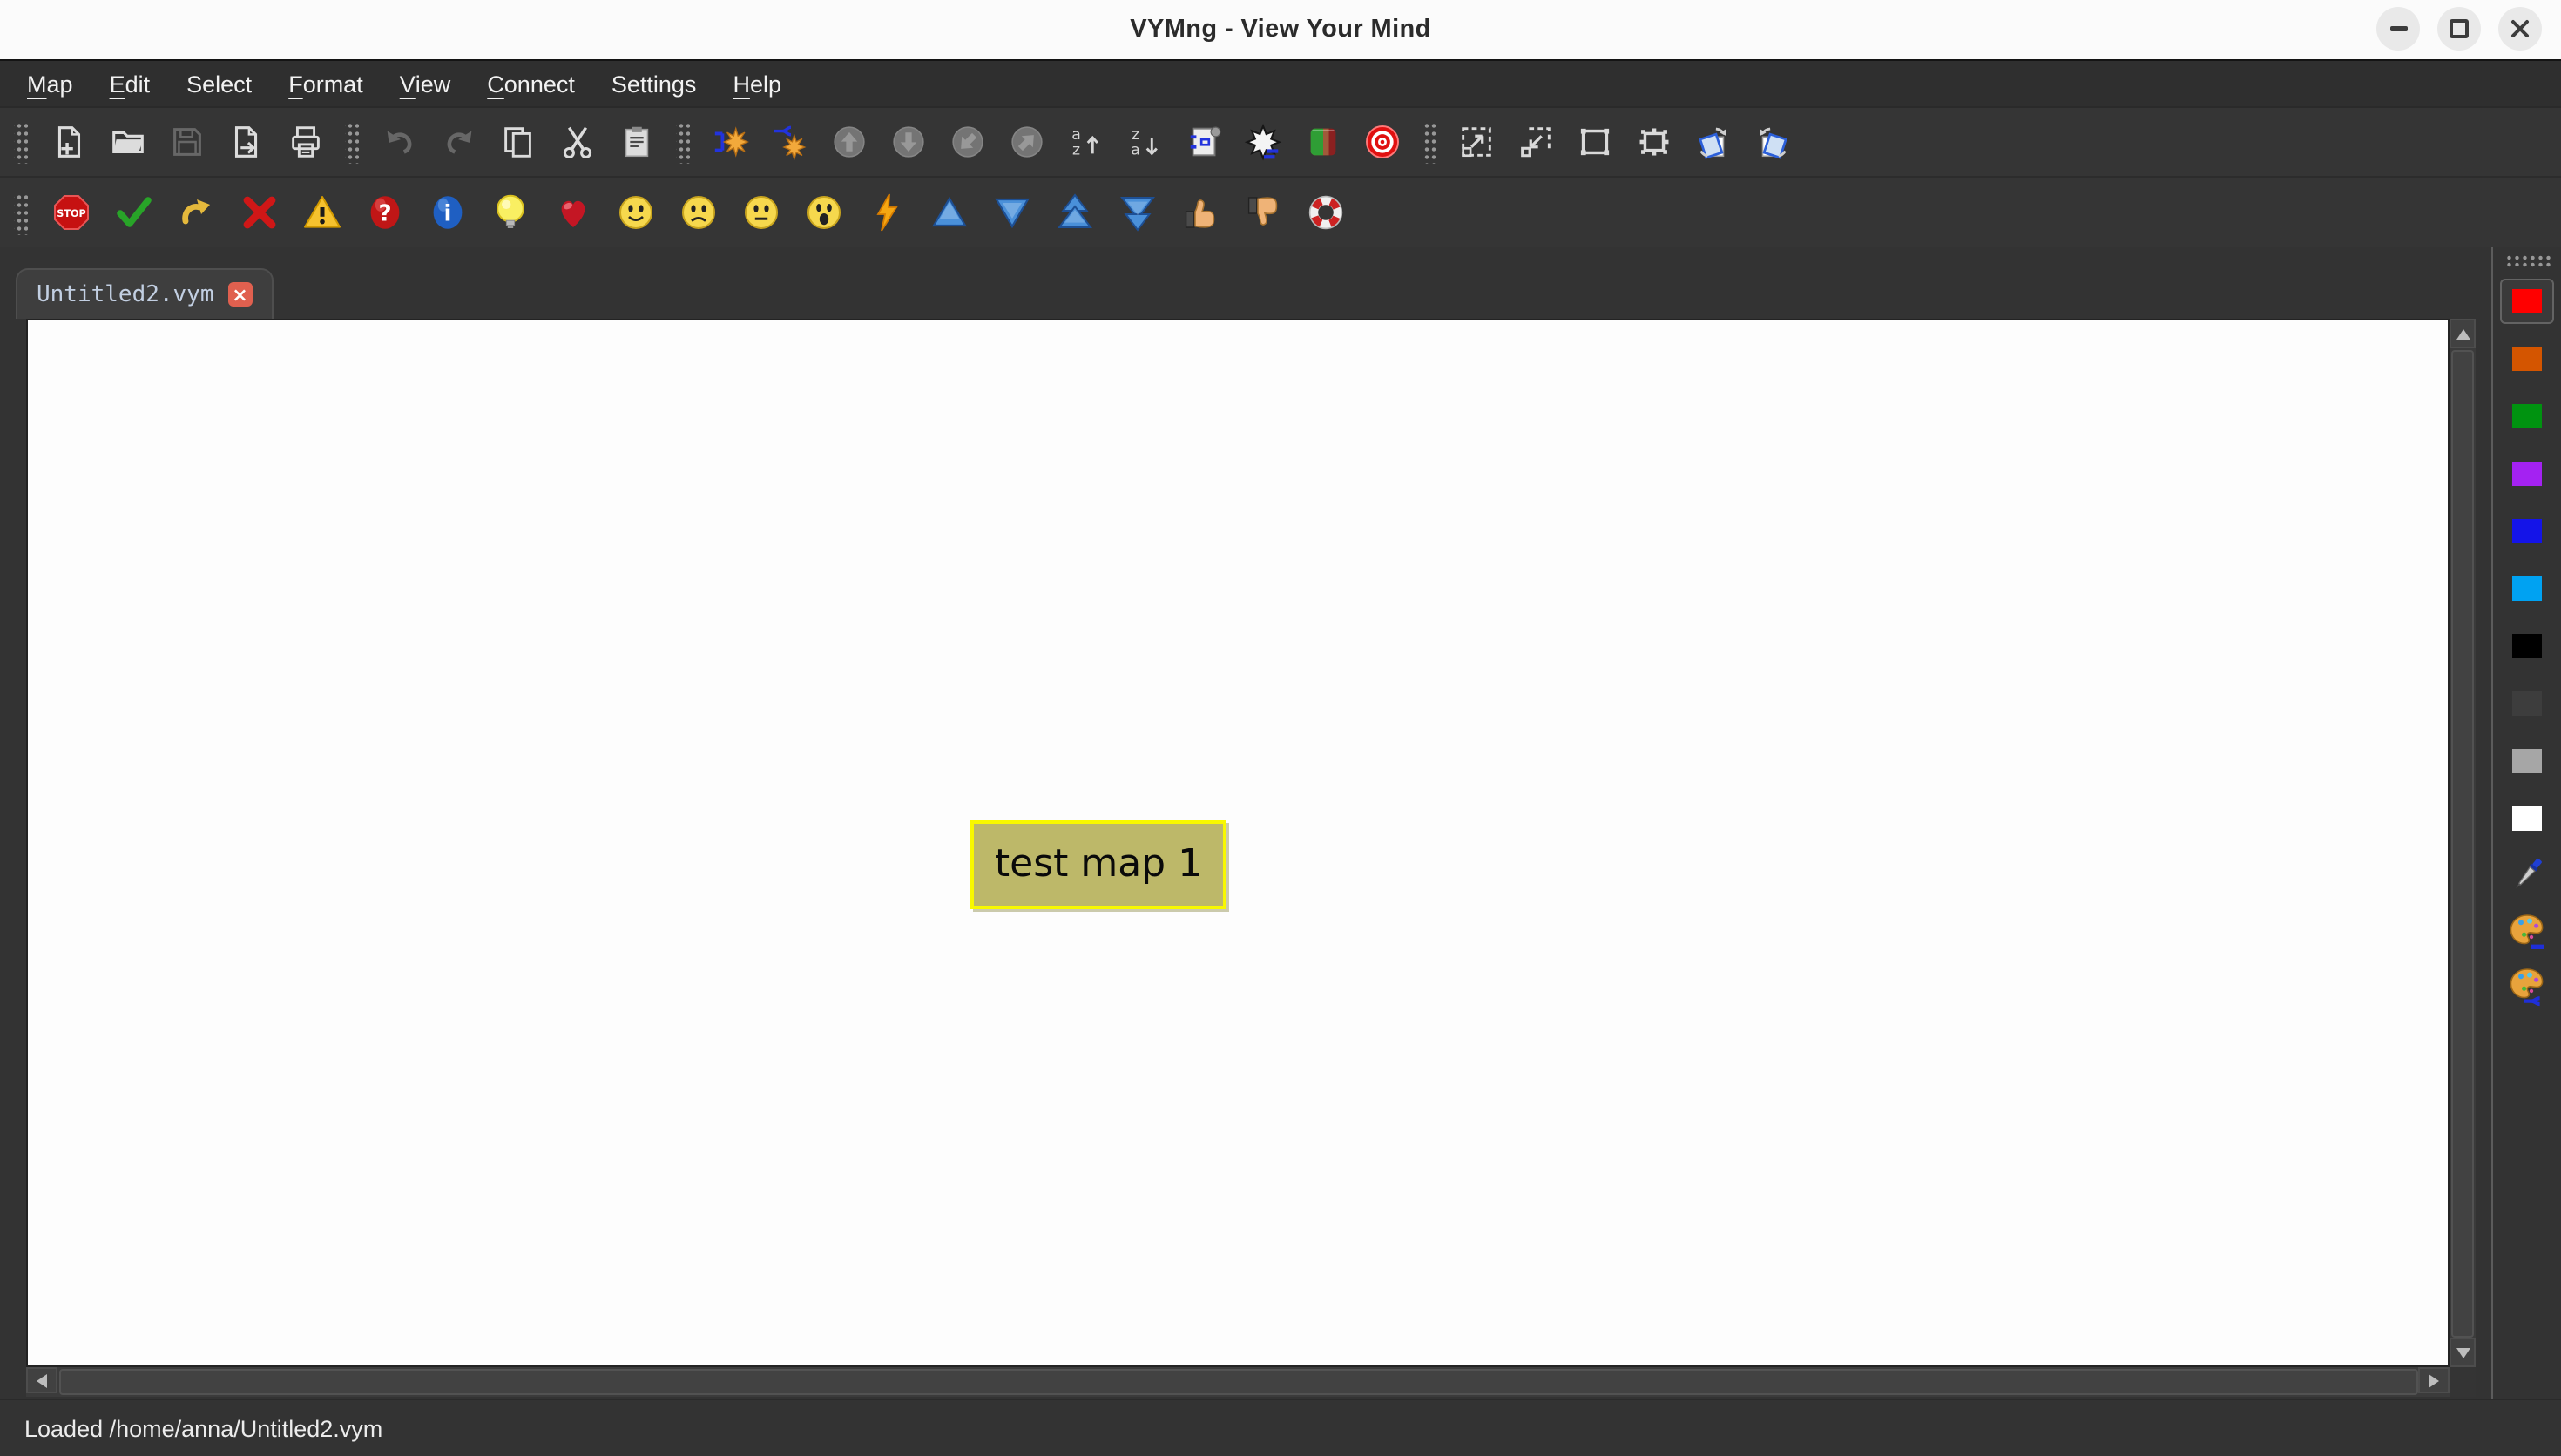 The width and height of the screenshot is (2561, 1456). Describe the element at coordinates (2520, 29) in the screenshot. I see `close-button` at that location.